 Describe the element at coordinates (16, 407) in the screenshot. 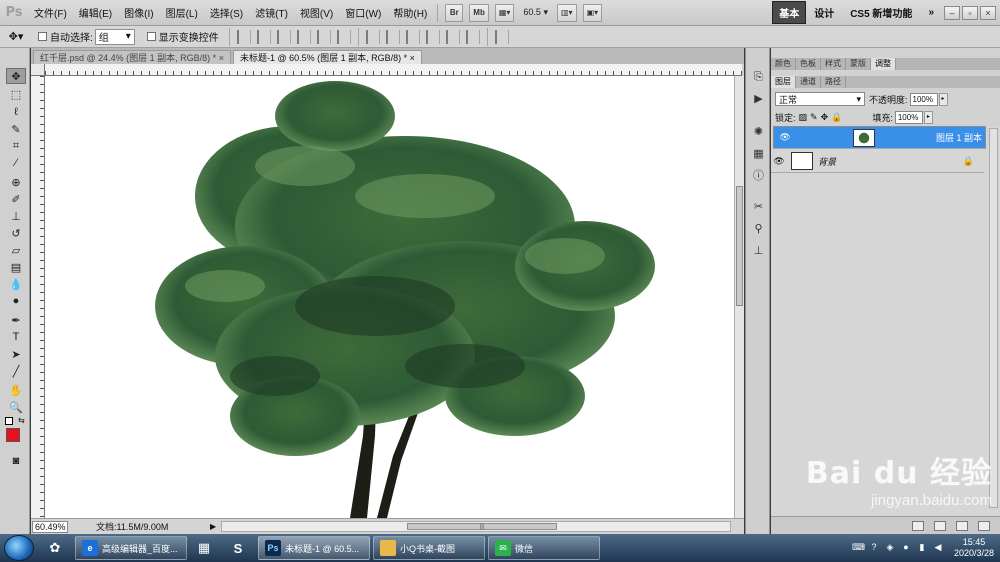

I see `zoom-tool-icon: 🔍` at that location.